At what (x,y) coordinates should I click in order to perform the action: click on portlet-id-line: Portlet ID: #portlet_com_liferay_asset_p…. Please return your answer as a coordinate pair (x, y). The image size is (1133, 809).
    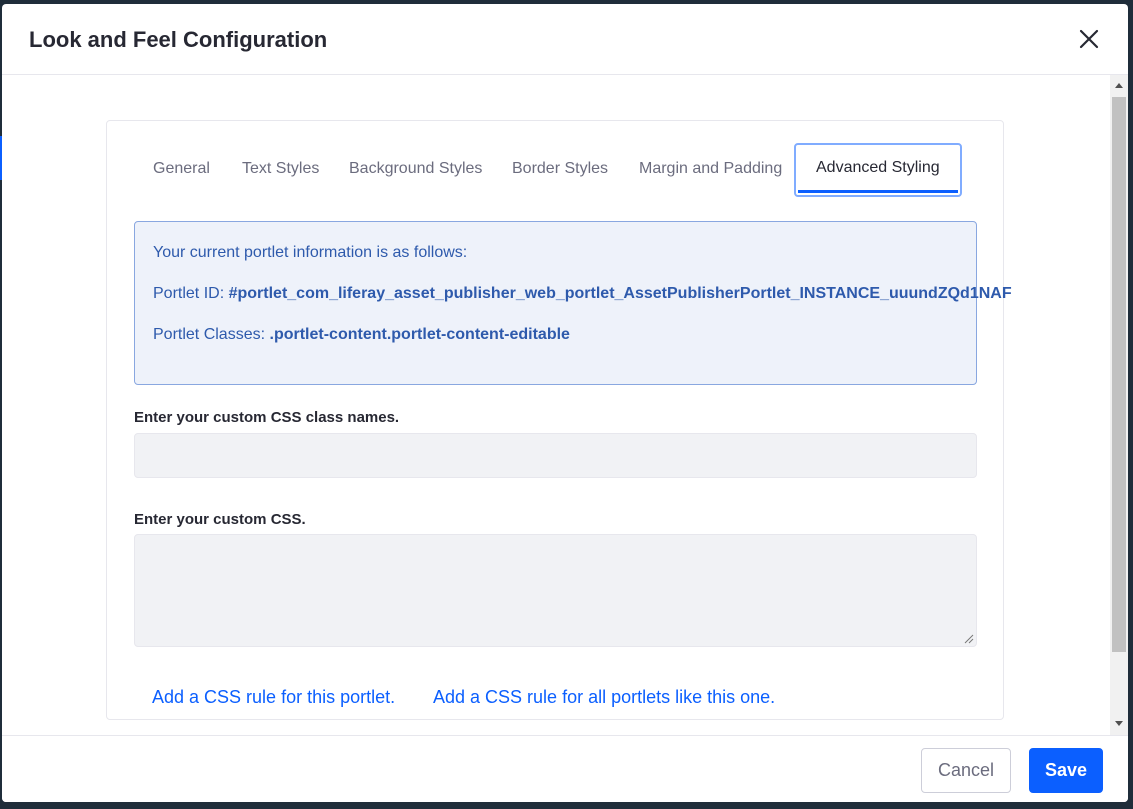
    Looking at the image, I should click on (582, 294).